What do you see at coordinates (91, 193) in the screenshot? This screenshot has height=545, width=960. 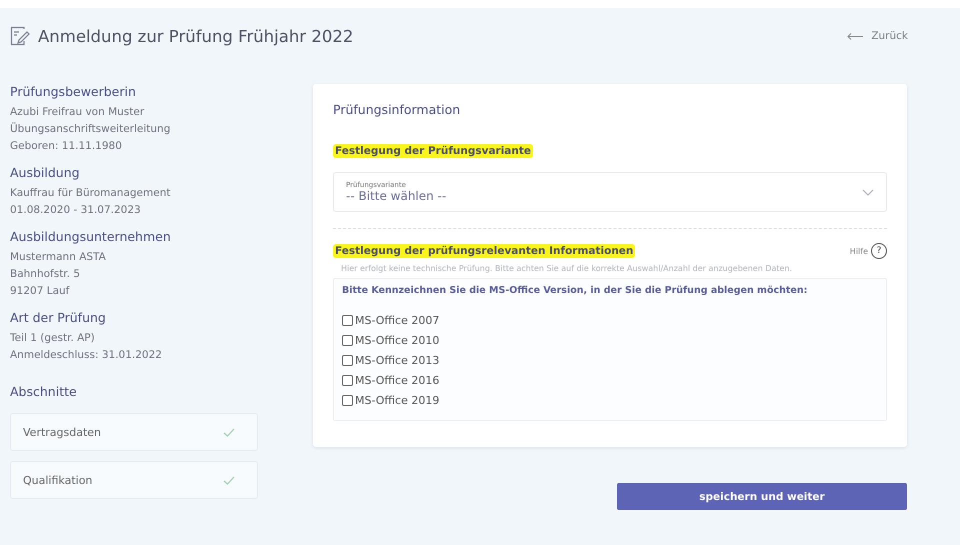 I see `info-text: Kauffrau für Büromanagement` at bounding box center [91, 193].